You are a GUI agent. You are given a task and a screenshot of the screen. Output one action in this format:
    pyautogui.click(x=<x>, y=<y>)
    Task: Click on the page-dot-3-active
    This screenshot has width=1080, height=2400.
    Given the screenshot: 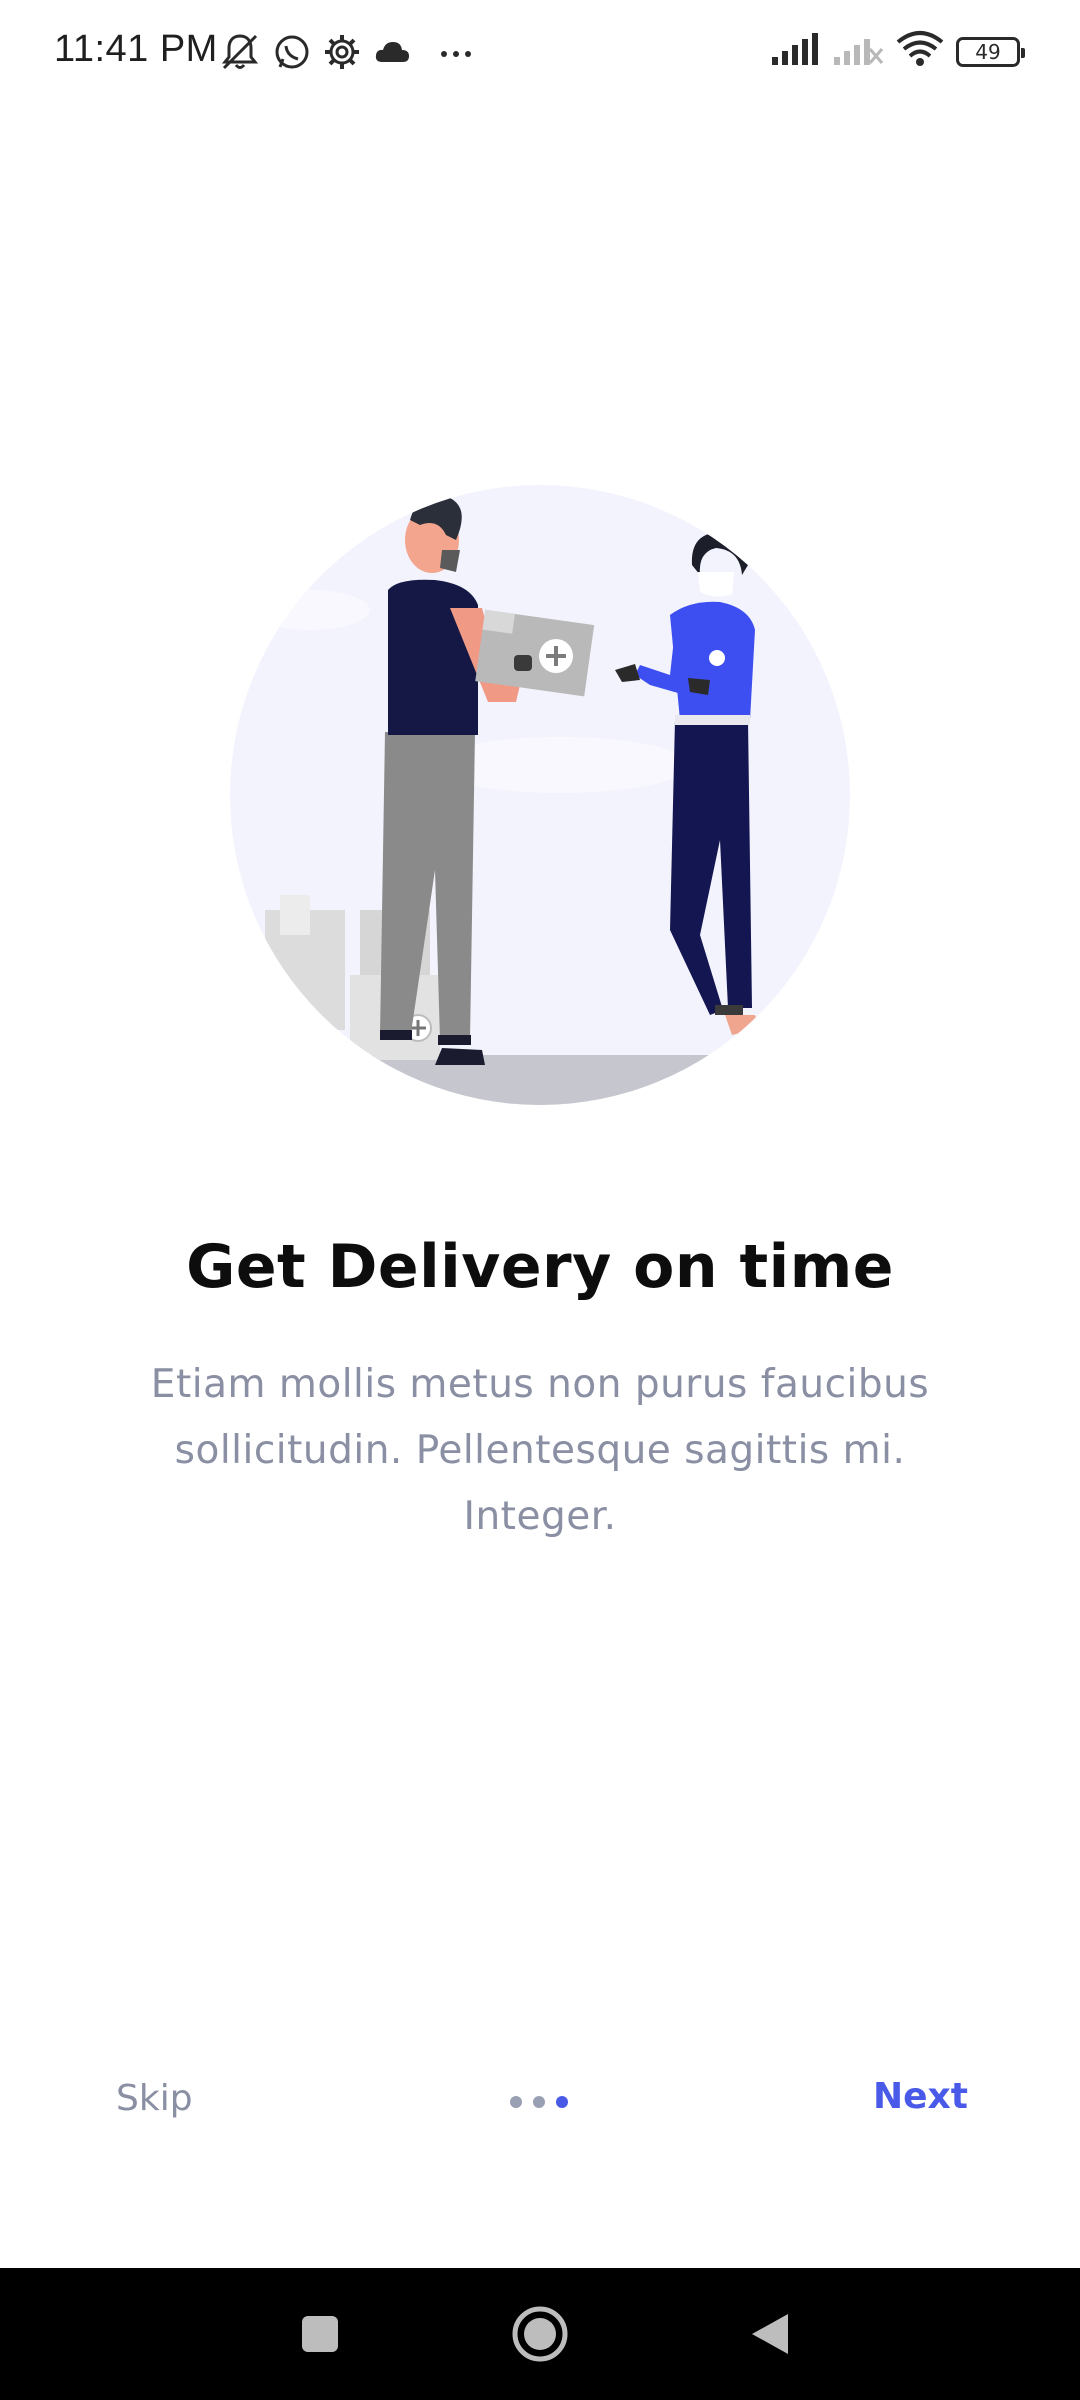 What is the action you would take?
    pyautogui.click(x=562, y=2102)
    